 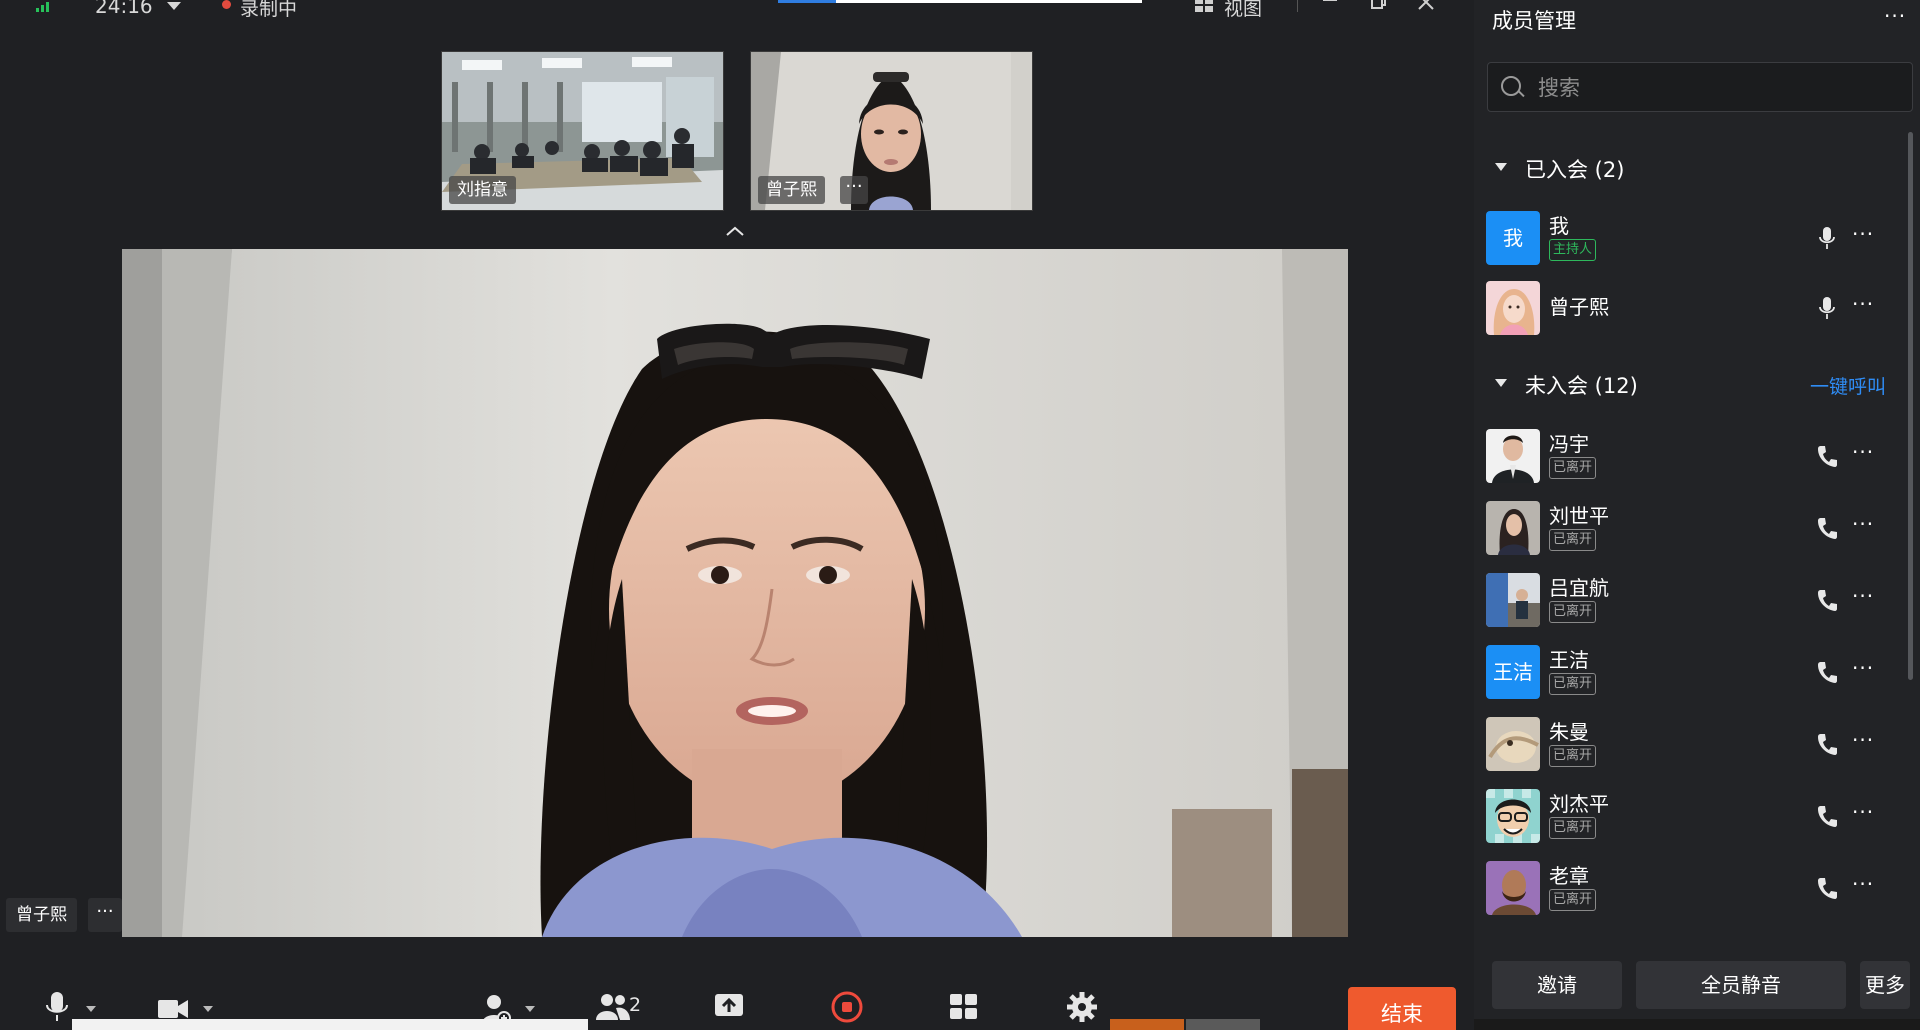 I want to click on participant-thumbnail: 刘指意, so click(x=582, y=131).